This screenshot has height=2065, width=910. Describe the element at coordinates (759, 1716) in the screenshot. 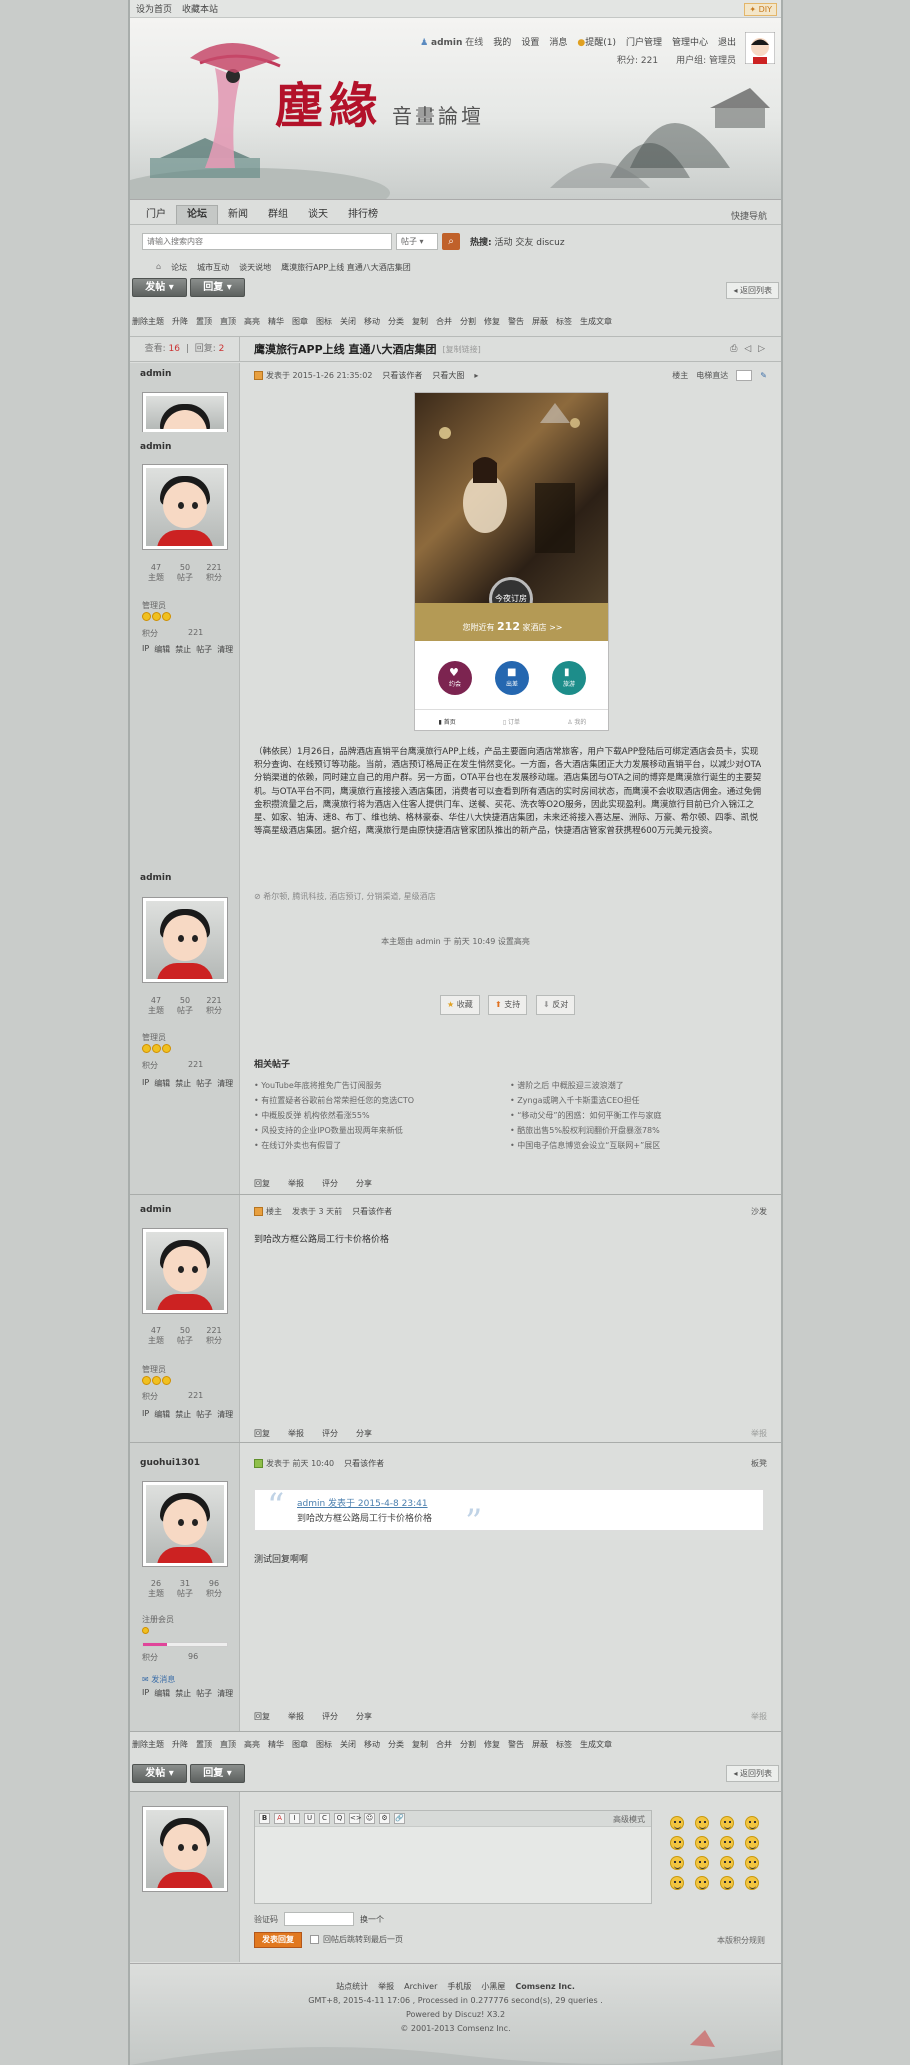

I see `post3-report-link: 举报` at that location.